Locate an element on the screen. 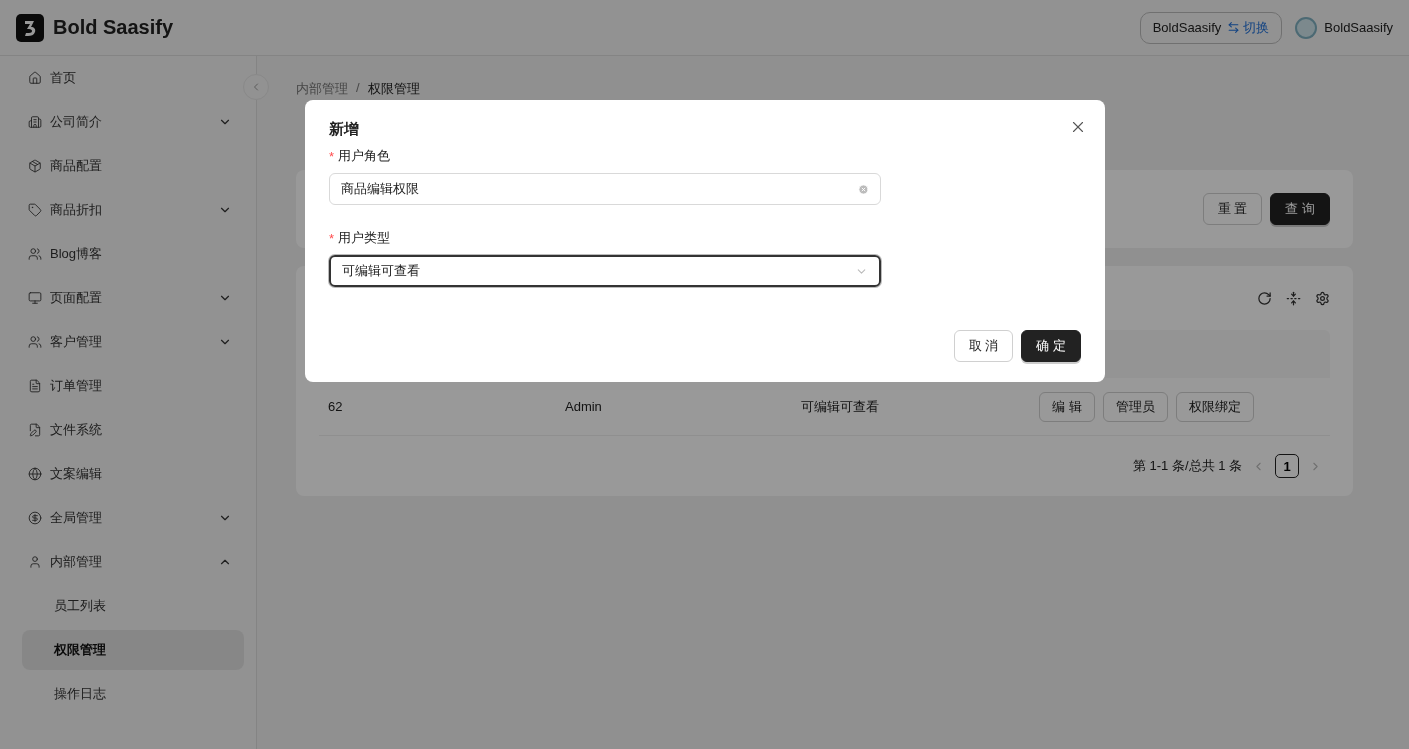  table-cell-text: 可编辑可查看 is located at coordinates (840, 406).